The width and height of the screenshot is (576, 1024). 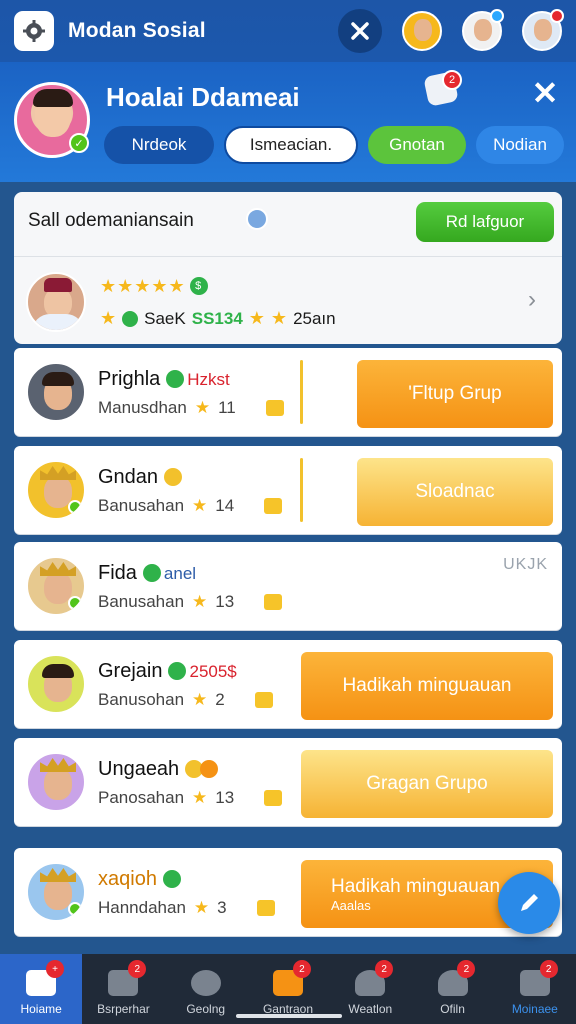 I want to click on item-tag, so click(x=203, y=769).